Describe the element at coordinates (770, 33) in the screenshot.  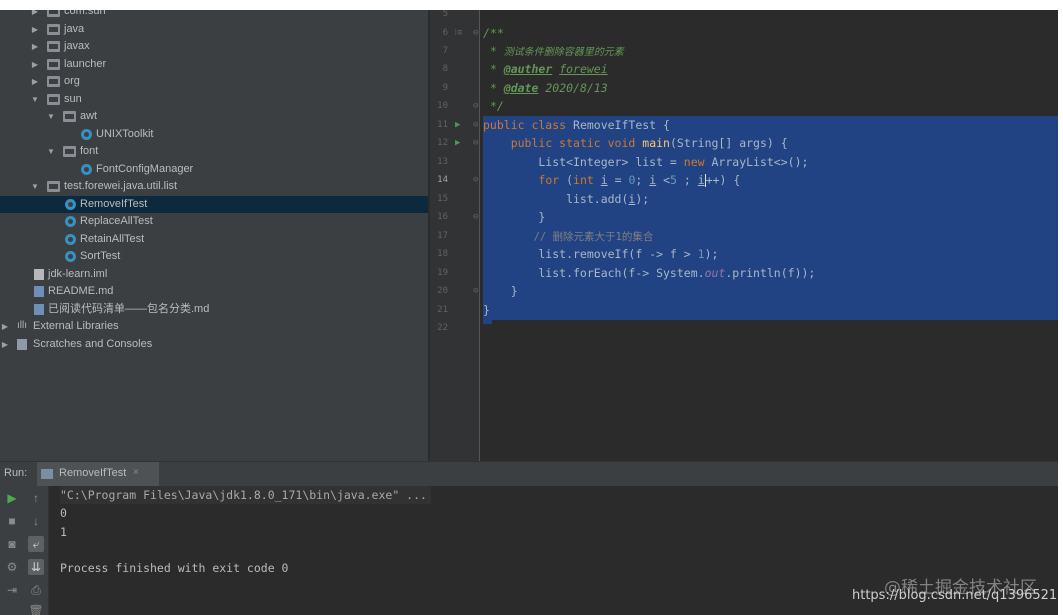
I see `code-line-6: /**` at that location.